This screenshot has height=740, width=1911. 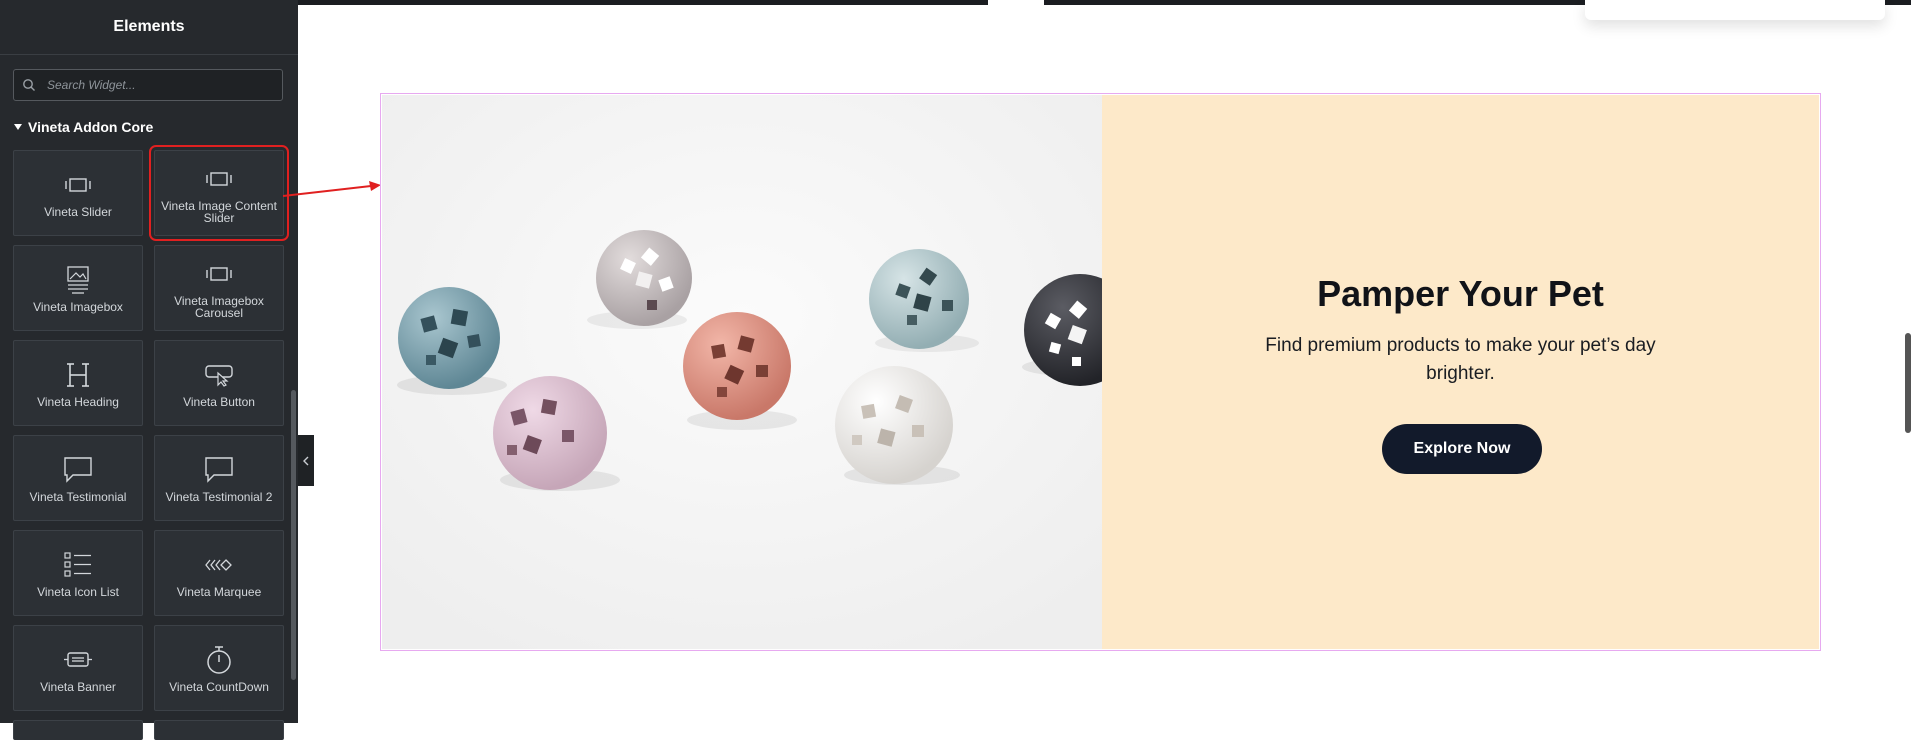 I want to click on widget-label: Vineta Testimonial 2, so click(x=219, y=497).